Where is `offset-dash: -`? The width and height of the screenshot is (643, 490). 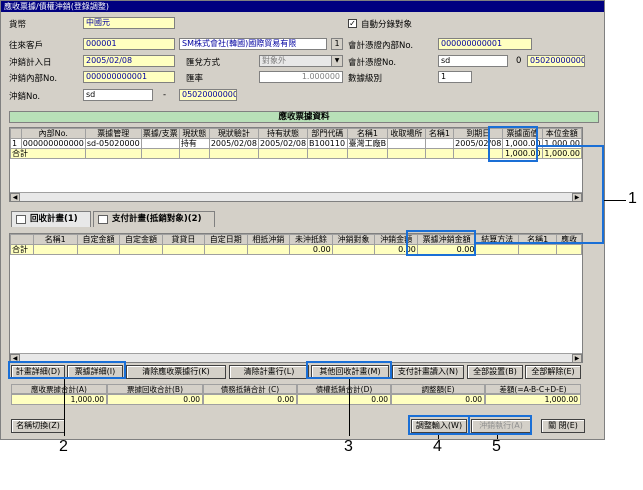 offset-dash: - is located at coordinates (165, 95).